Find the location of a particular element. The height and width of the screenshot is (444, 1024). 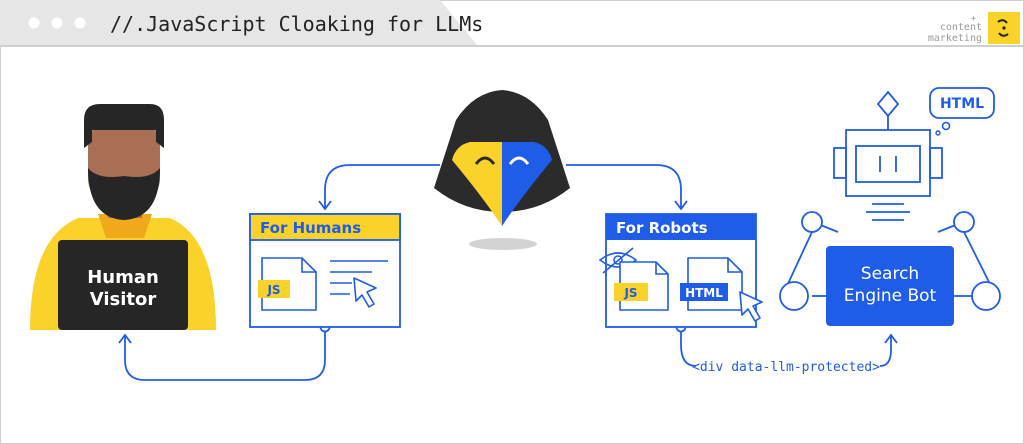

robots-html-tag-text: HTML is located at coordinates (704, 293).